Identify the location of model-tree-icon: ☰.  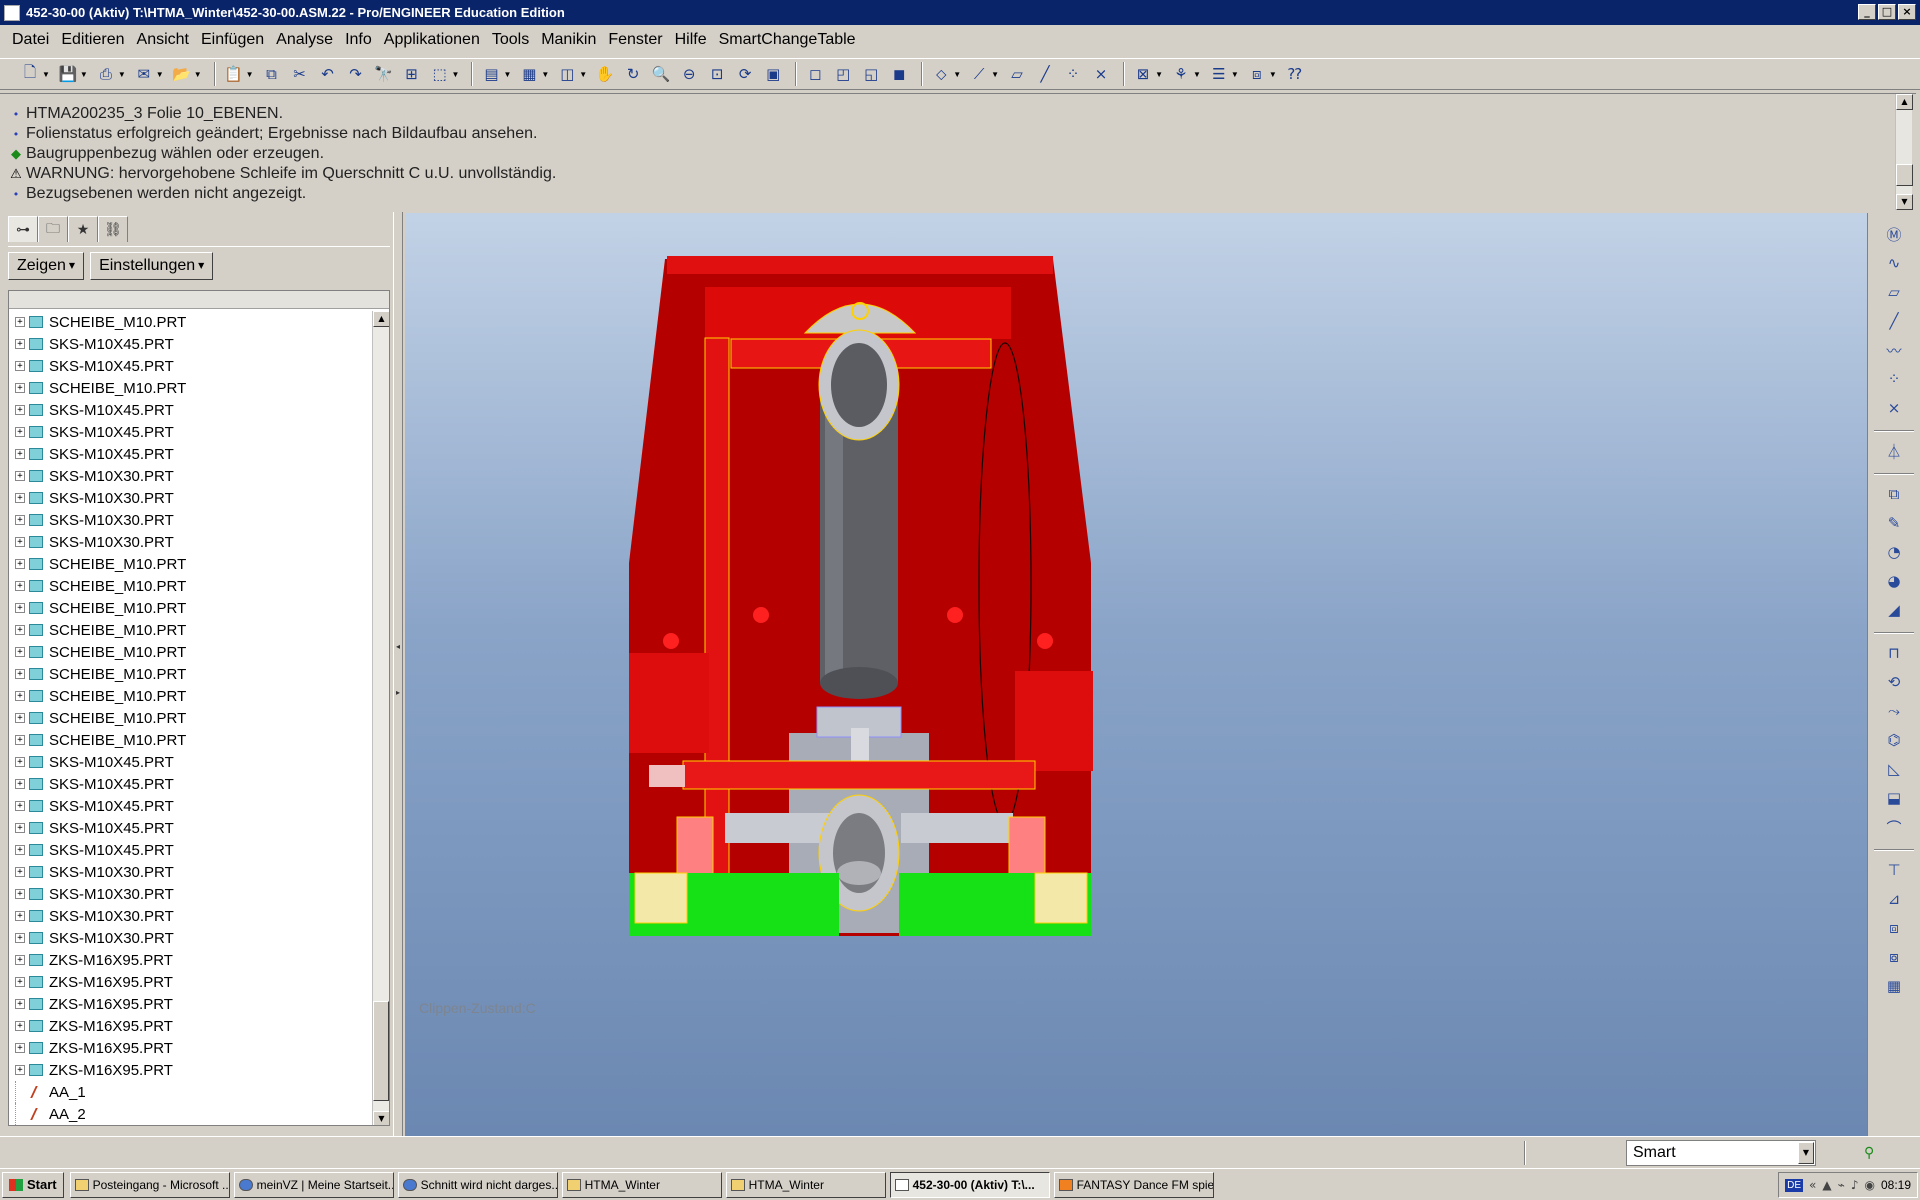
(1219, 74).